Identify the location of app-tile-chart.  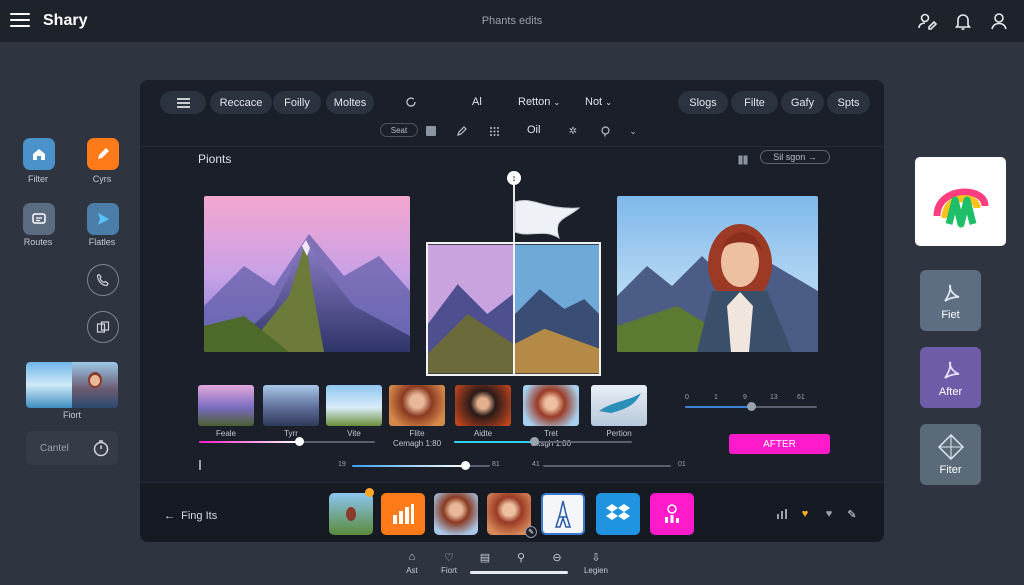
(403, 514).